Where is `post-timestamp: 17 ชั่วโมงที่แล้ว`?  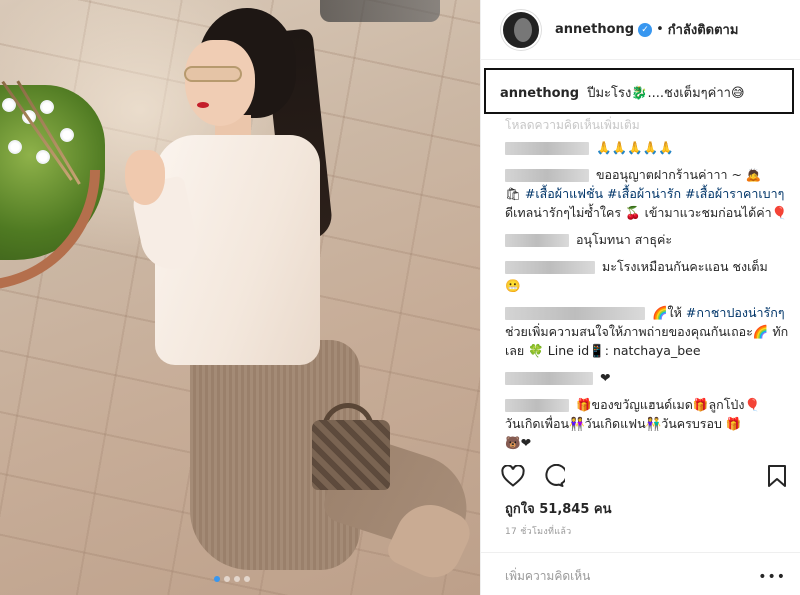
post-timestamp: 17 ชั่วโมงที่แล้ว is located at coordinates (538, 531).